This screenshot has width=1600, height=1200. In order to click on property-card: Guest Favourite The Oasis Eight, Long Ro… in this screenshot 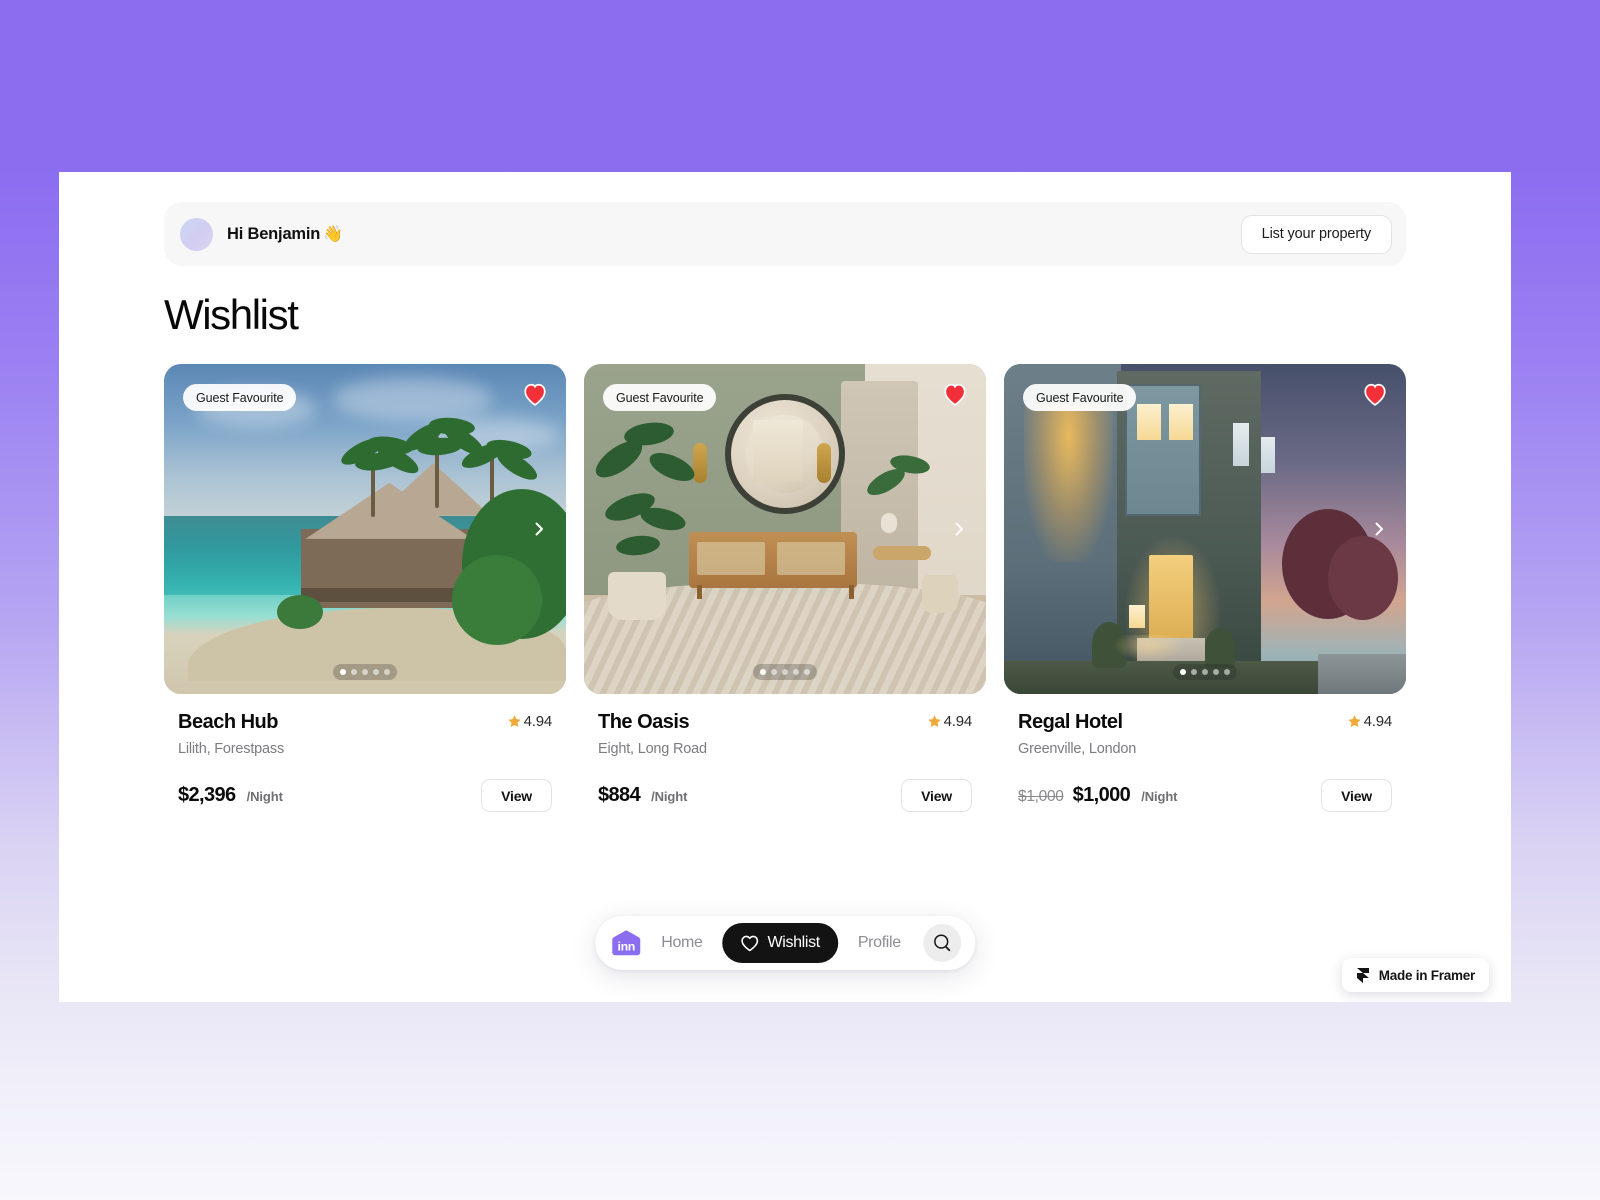, I will do `click(785, 588)`.